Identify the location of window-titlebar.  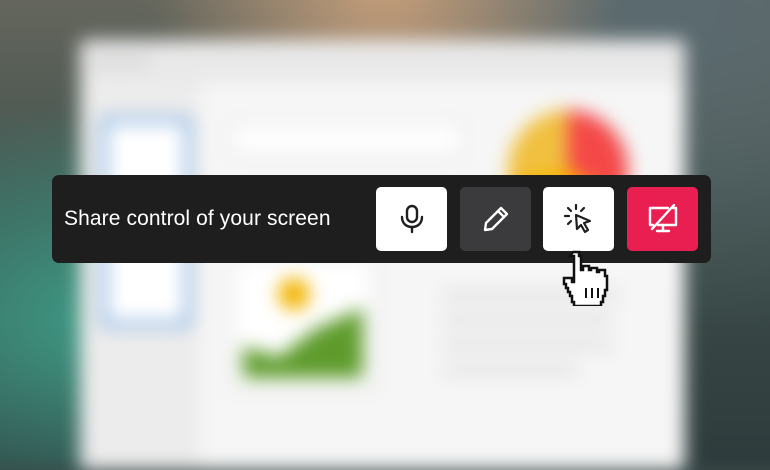
(382, 61).